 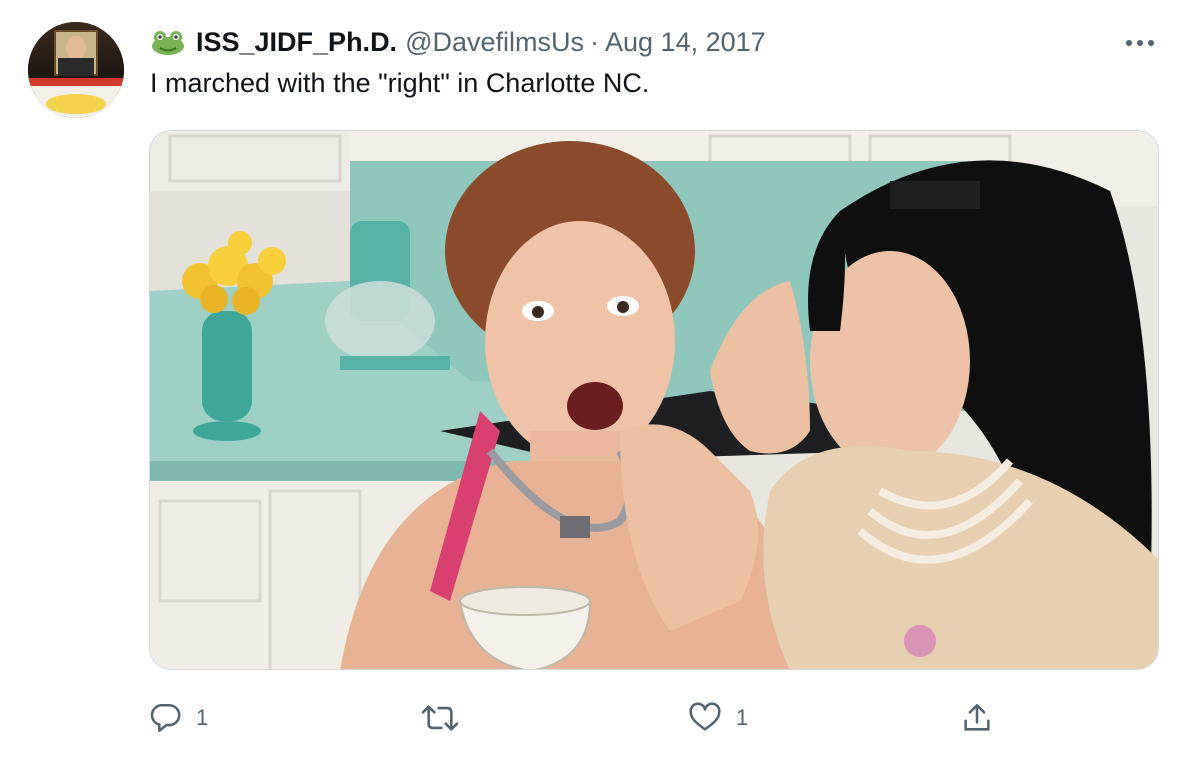 What do you see at coordinates (202, 717) in the screenshot?
I see `reply-count: 1` at bounding box center [202, 717].